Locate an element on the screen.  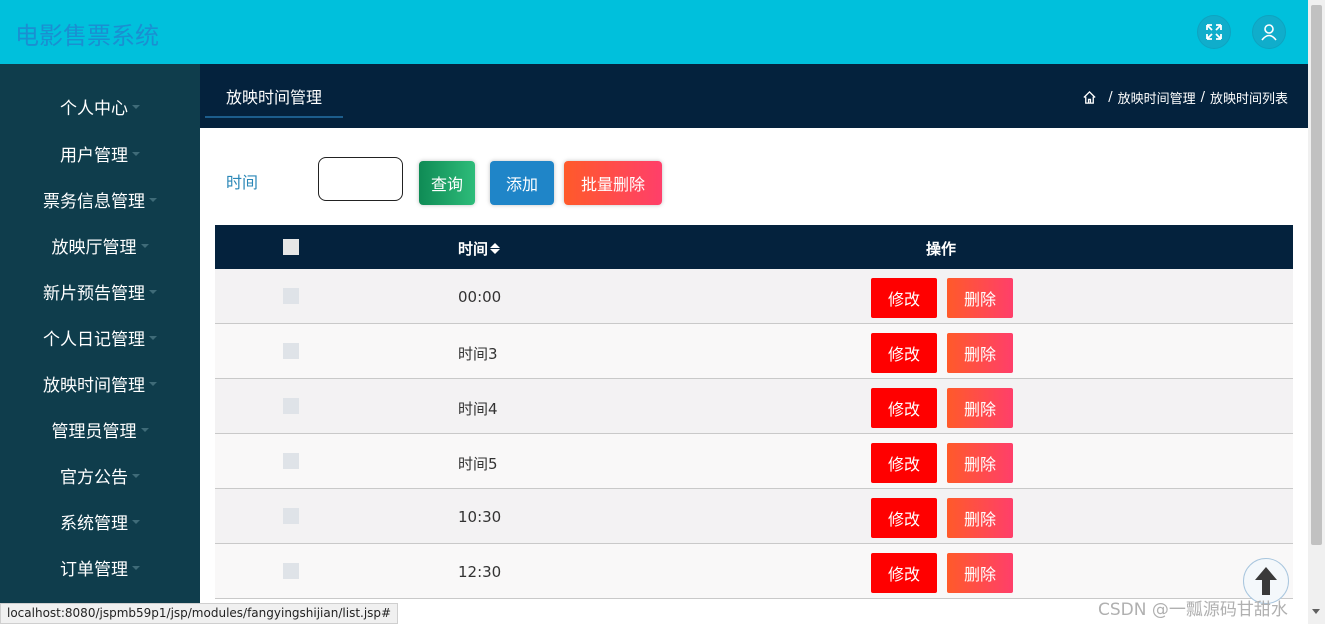
sidebar-item-label: 订单管理 is located at coordinates (94, 569).